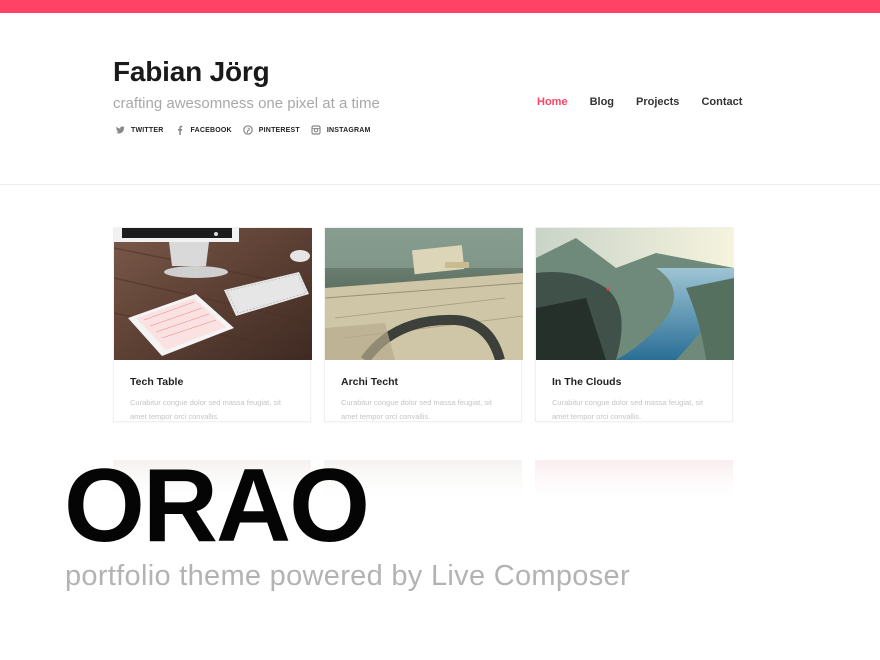  Describe the element at coordinates (424, 294) in the screenshot. I see `card-image-architect` at that location.